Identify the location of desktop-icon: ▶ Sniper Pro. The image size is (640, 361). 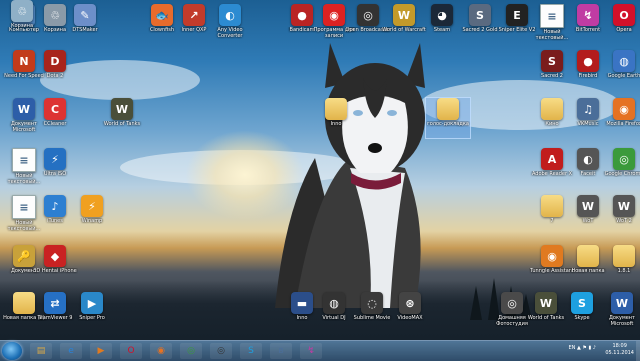
(92, 312).